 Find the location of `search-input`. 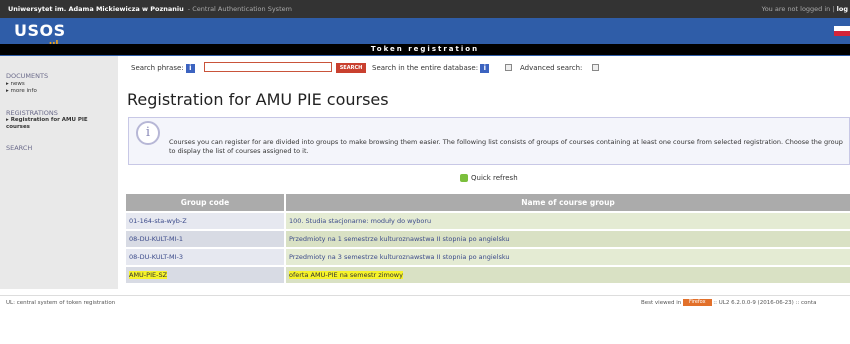

search-input is located at coordinates (268, 67).